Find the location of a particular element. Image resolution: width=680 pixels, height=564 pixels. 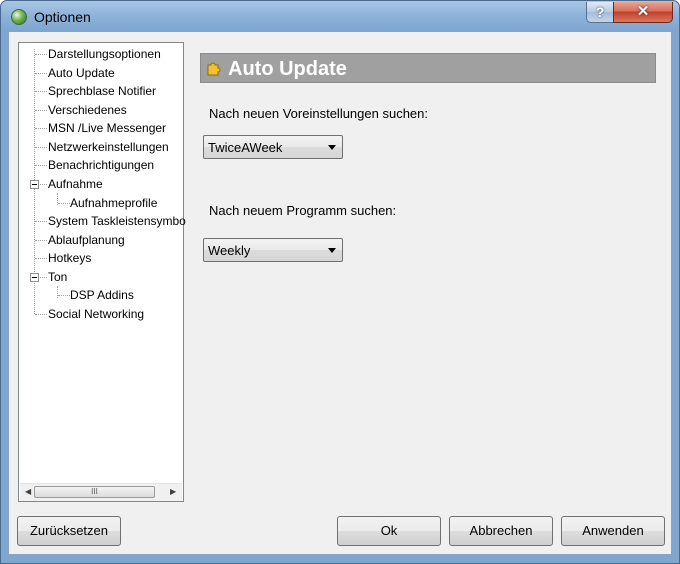

scroll-left-icon: ◀ is located at coordinates (28, 491).